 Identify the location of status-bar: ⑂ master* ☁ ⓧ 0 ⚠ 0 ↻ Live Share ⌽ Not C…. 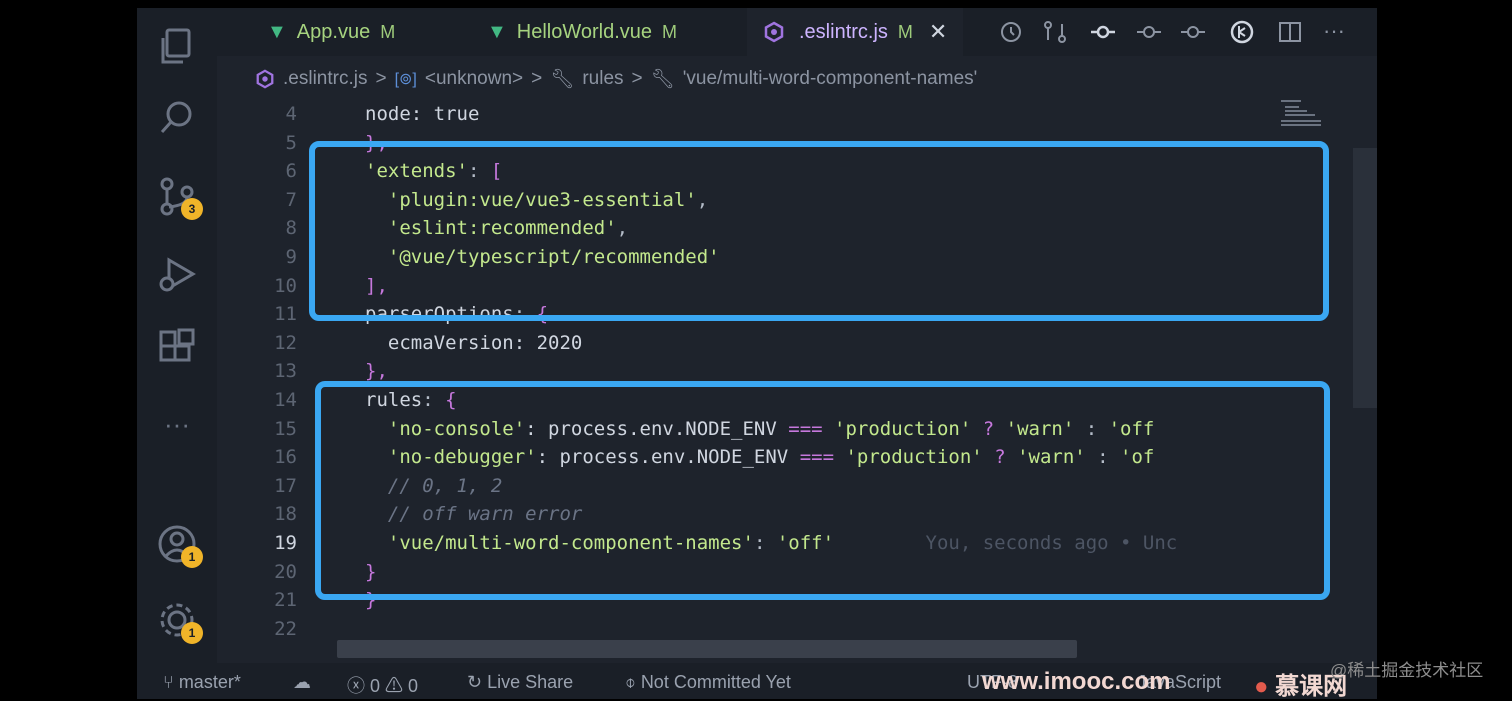
(757, 681).